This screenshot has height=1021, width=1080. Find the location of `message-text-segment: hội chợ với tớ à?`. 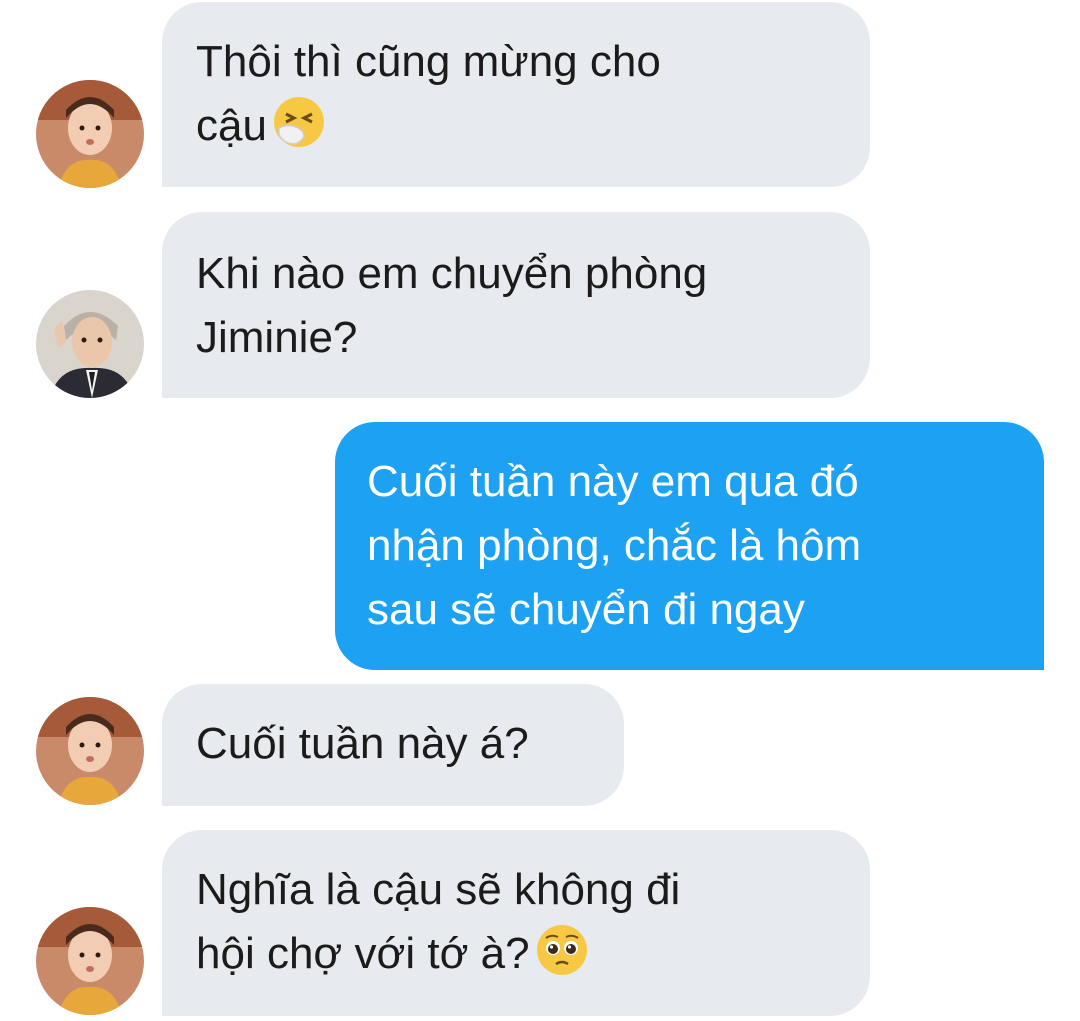

message-text-segment: hội chợ với tớ à? is located at coordinates (363, 953).